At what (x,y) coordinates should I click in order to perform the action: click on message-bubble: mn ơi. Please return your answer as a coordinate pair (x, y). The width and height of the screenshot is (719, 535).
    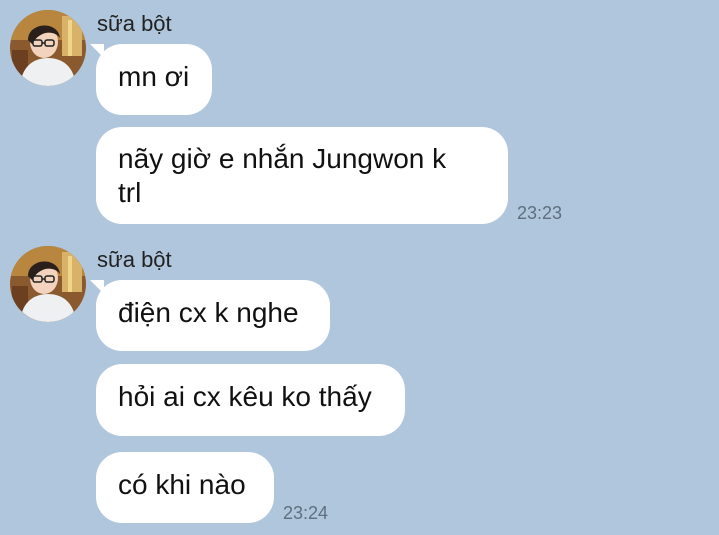
    Looking at the image, I should click on (154, 79).